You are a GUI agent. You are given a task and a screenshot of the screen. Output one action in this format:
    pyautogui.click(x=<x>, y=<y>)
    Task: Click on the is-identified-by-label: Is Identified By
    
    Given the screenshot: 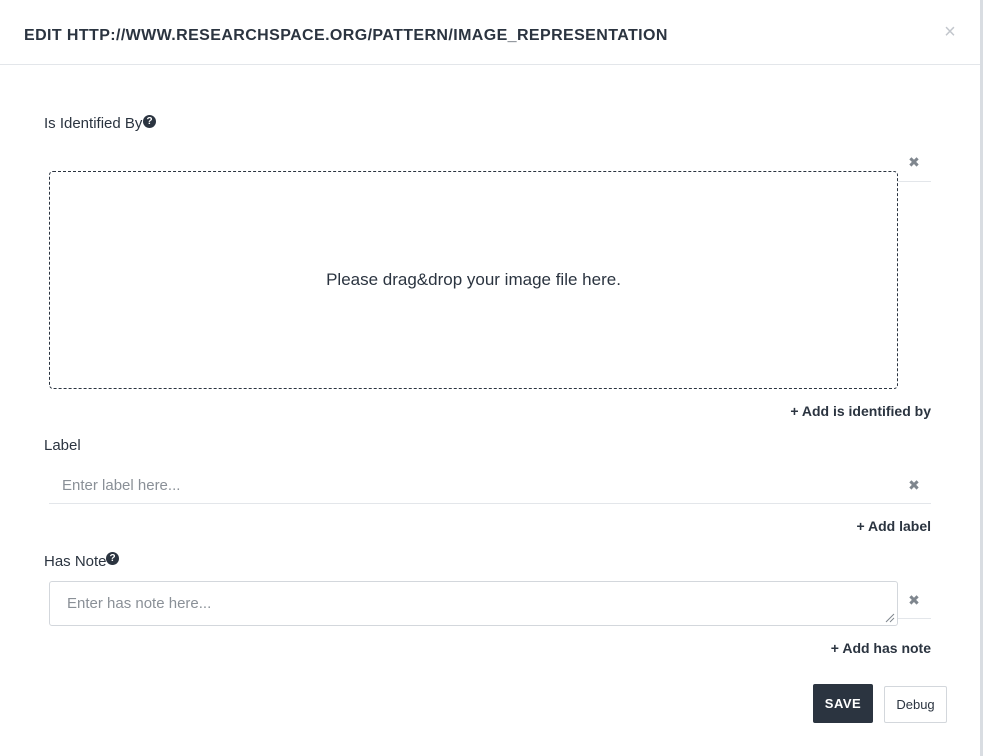 What is the action you would take?
    pyautogui.click(x=93, y=123)
    